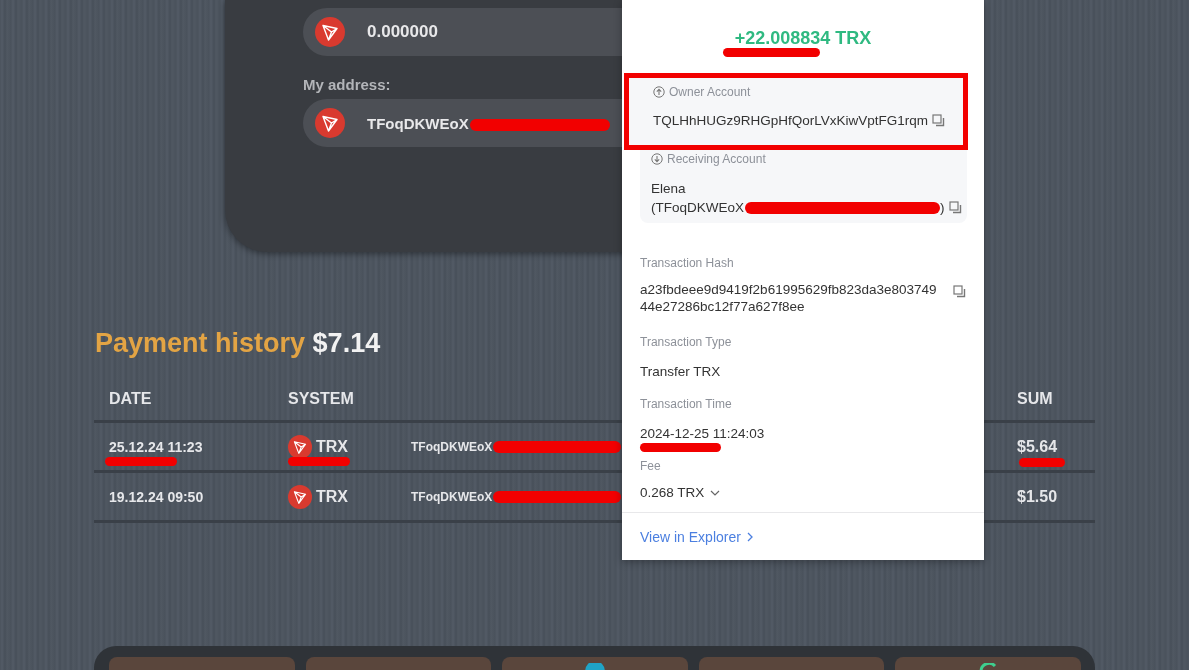 The width and height of the screenshot is (1189, 670). Describe the element at coordinates (703, 433) in the screenshot. I see `transaction-time: 2024-12-25 11:24:03` at that location.